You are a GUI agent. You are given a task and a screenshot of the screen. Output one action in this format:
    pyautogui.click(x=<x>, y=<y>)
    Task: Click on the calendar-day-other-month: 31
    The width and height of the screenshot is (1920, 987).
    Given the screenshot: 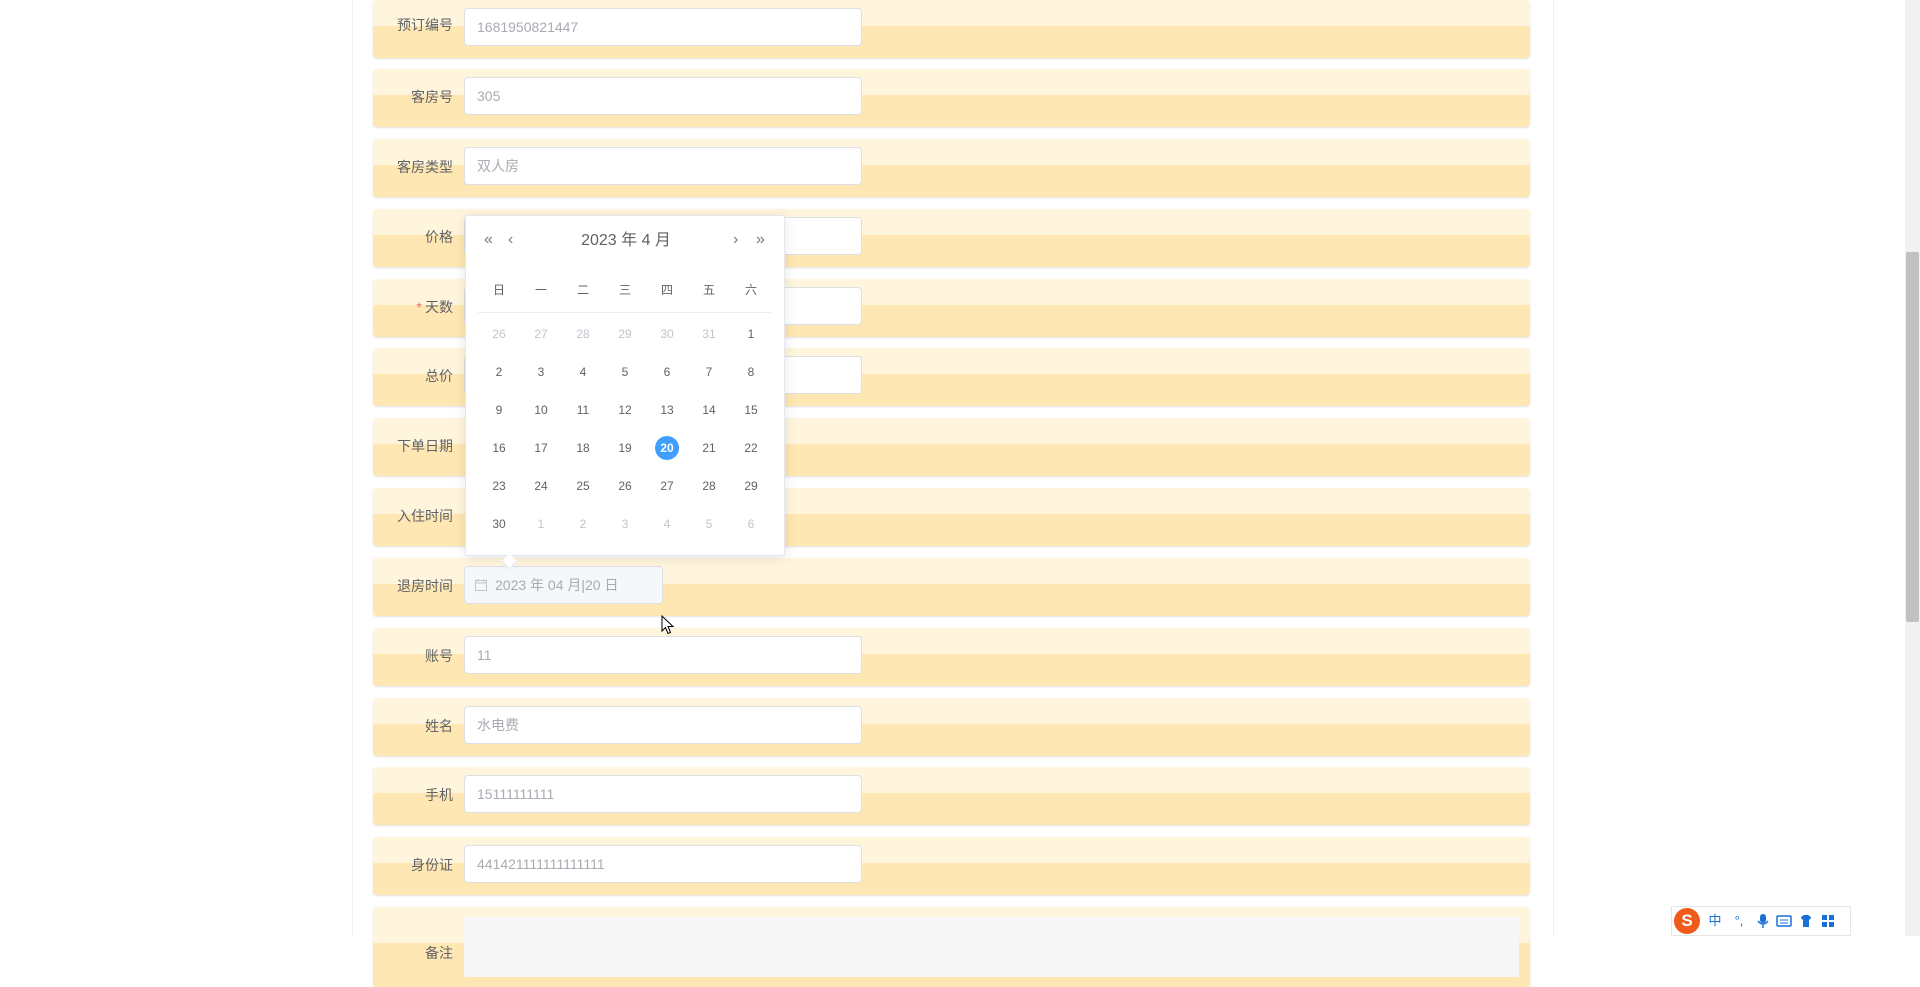 What is the action you would take?
    pyautogui.click(x=709, y=334)
    